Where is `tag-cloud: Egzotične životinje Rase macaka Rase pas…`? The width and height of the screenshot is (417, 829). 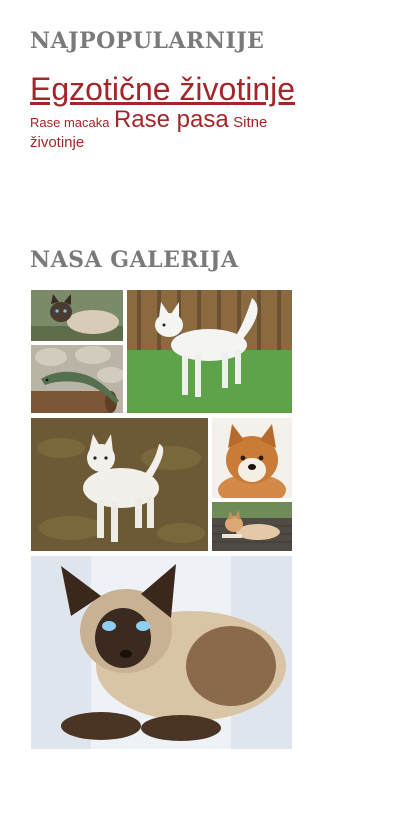 tag-cloud: Egzotične životinje Rase macaka Rase pas… is located at coordinates (165, 111).